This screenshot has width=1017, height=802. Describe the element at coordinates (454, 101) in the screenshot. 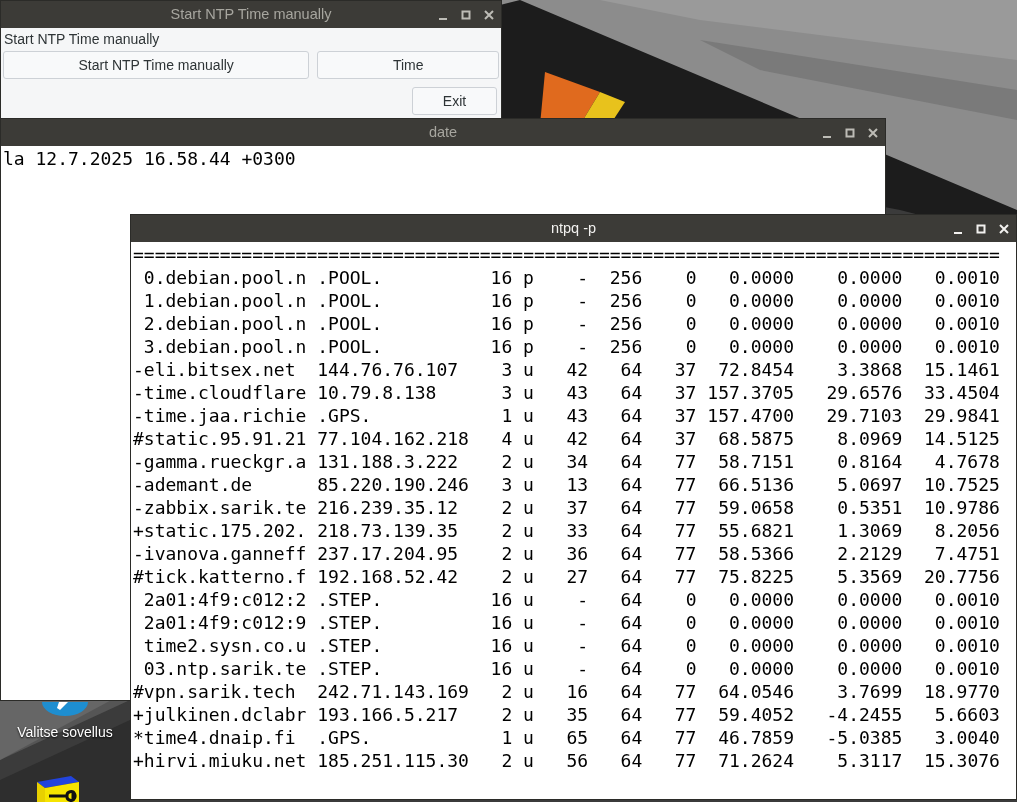

I see `exit-button: Exit` at that location.